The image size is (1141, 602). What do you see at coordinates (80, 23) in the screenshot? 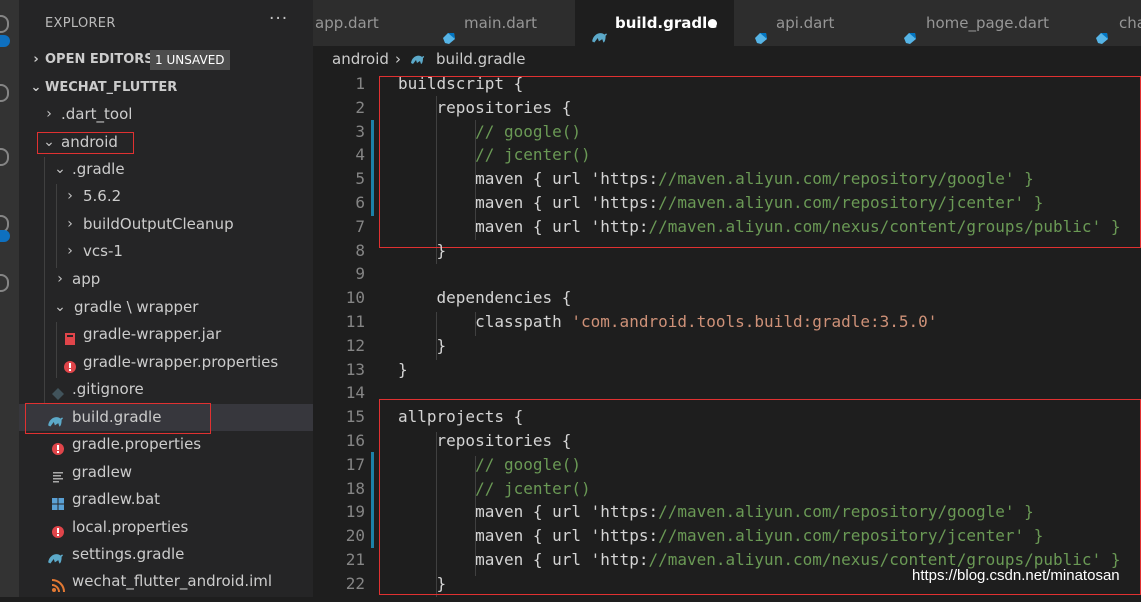
I see `explorer-header: EXPLORER` at bounding box center [80, 23].